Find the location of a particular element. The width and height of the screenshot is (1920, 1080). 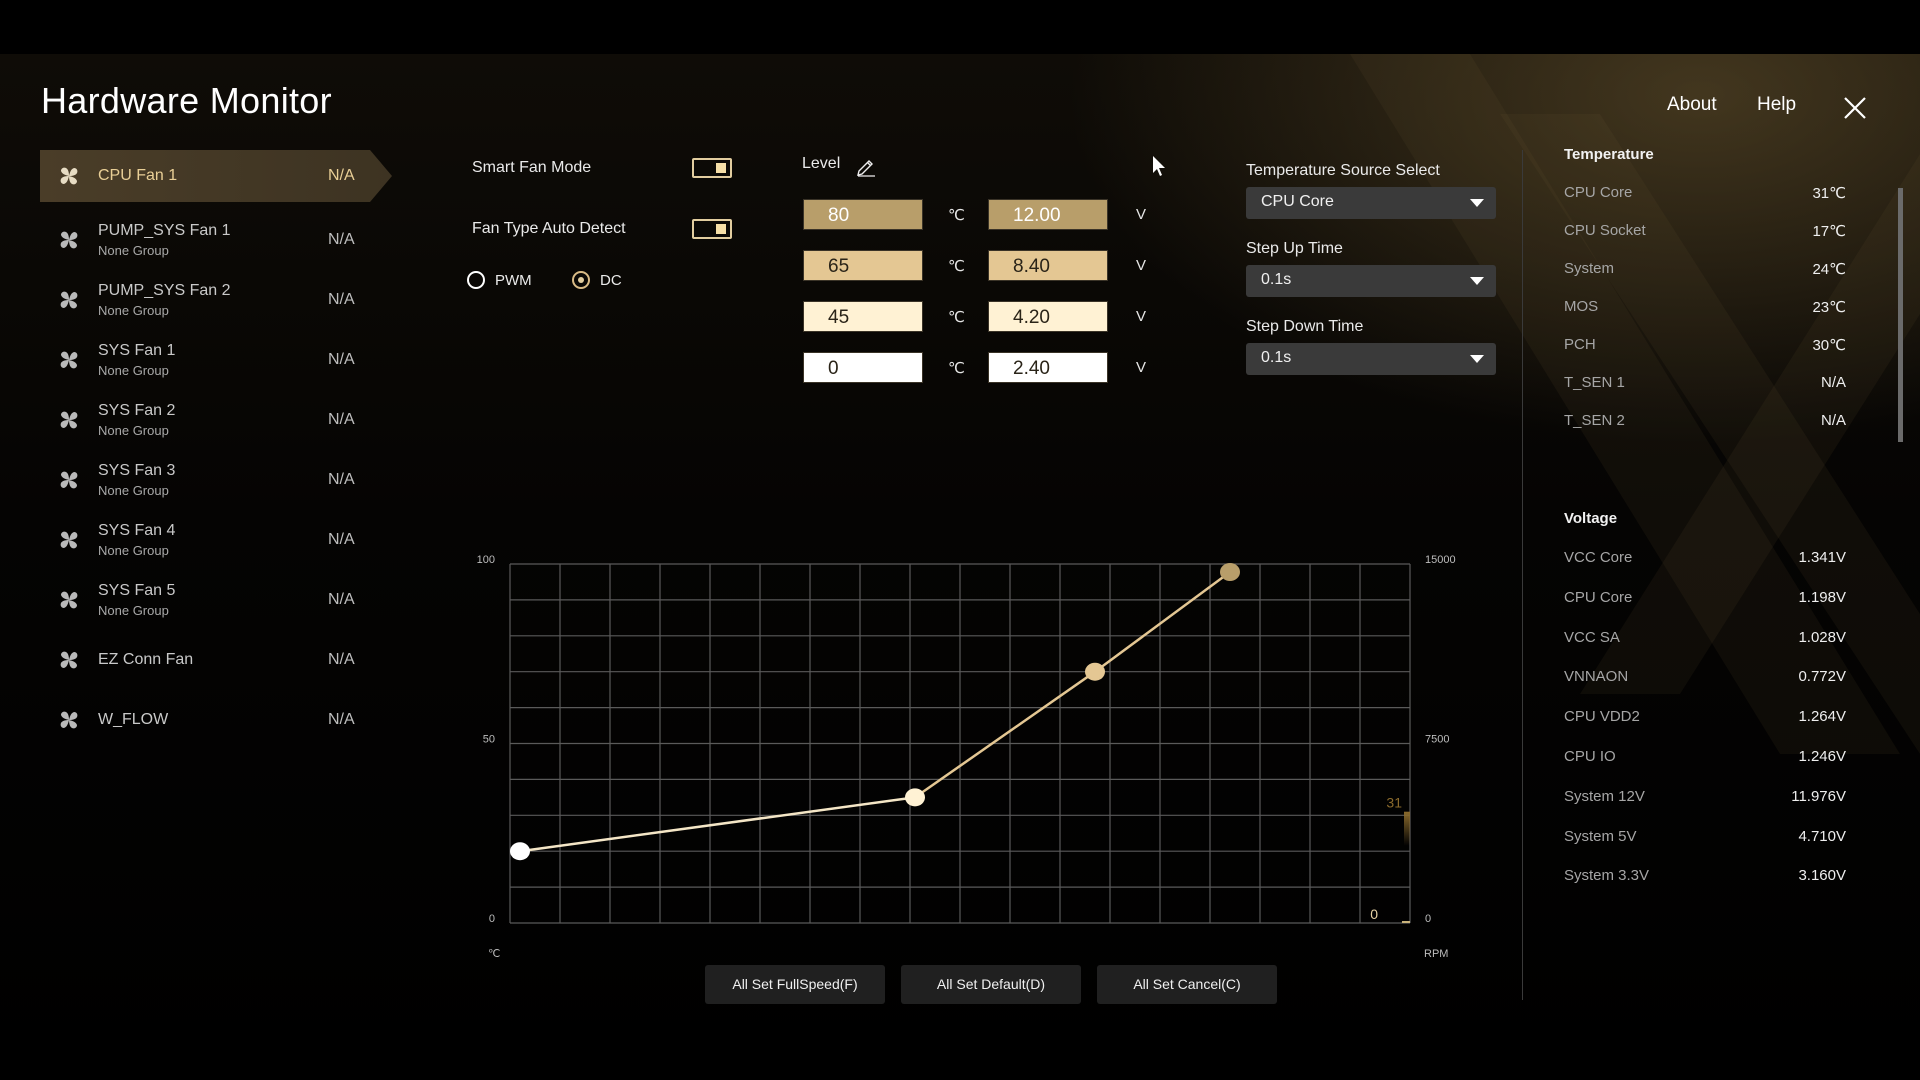

close-icon is located at coordinates (1855, 108).